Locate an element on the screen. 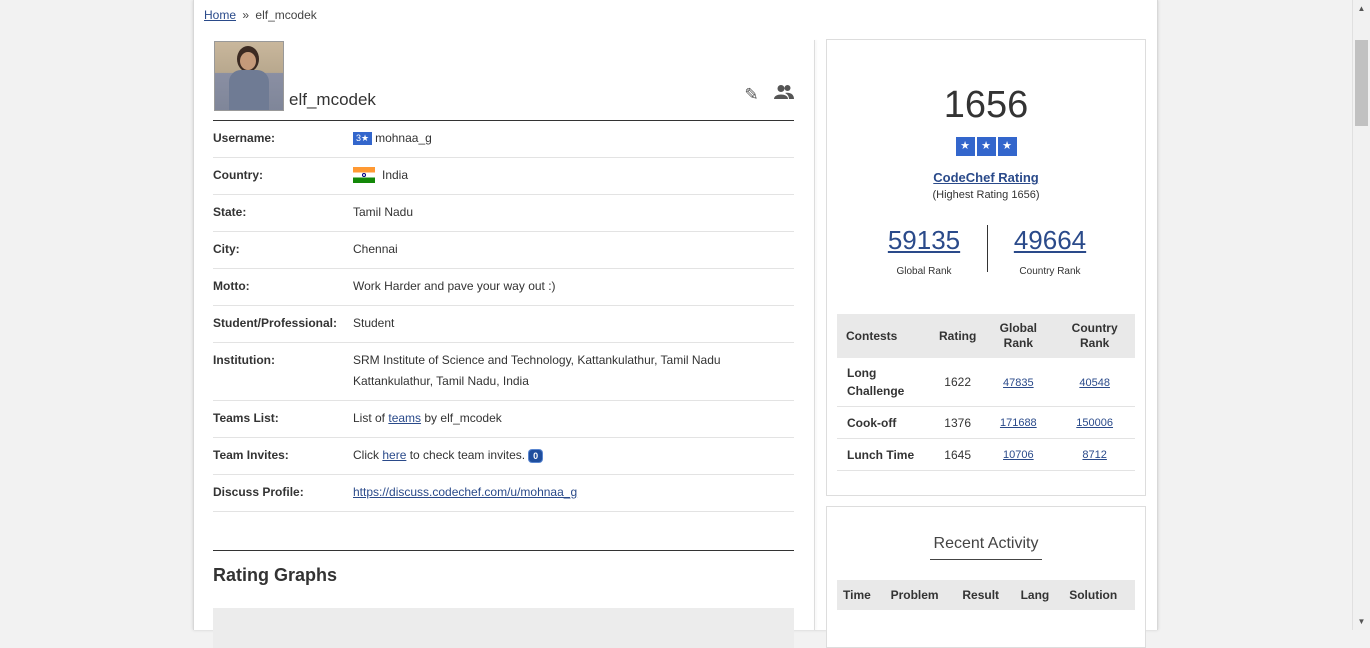  country-rank-label: Country Rank is located at coordinates (1050, 271).